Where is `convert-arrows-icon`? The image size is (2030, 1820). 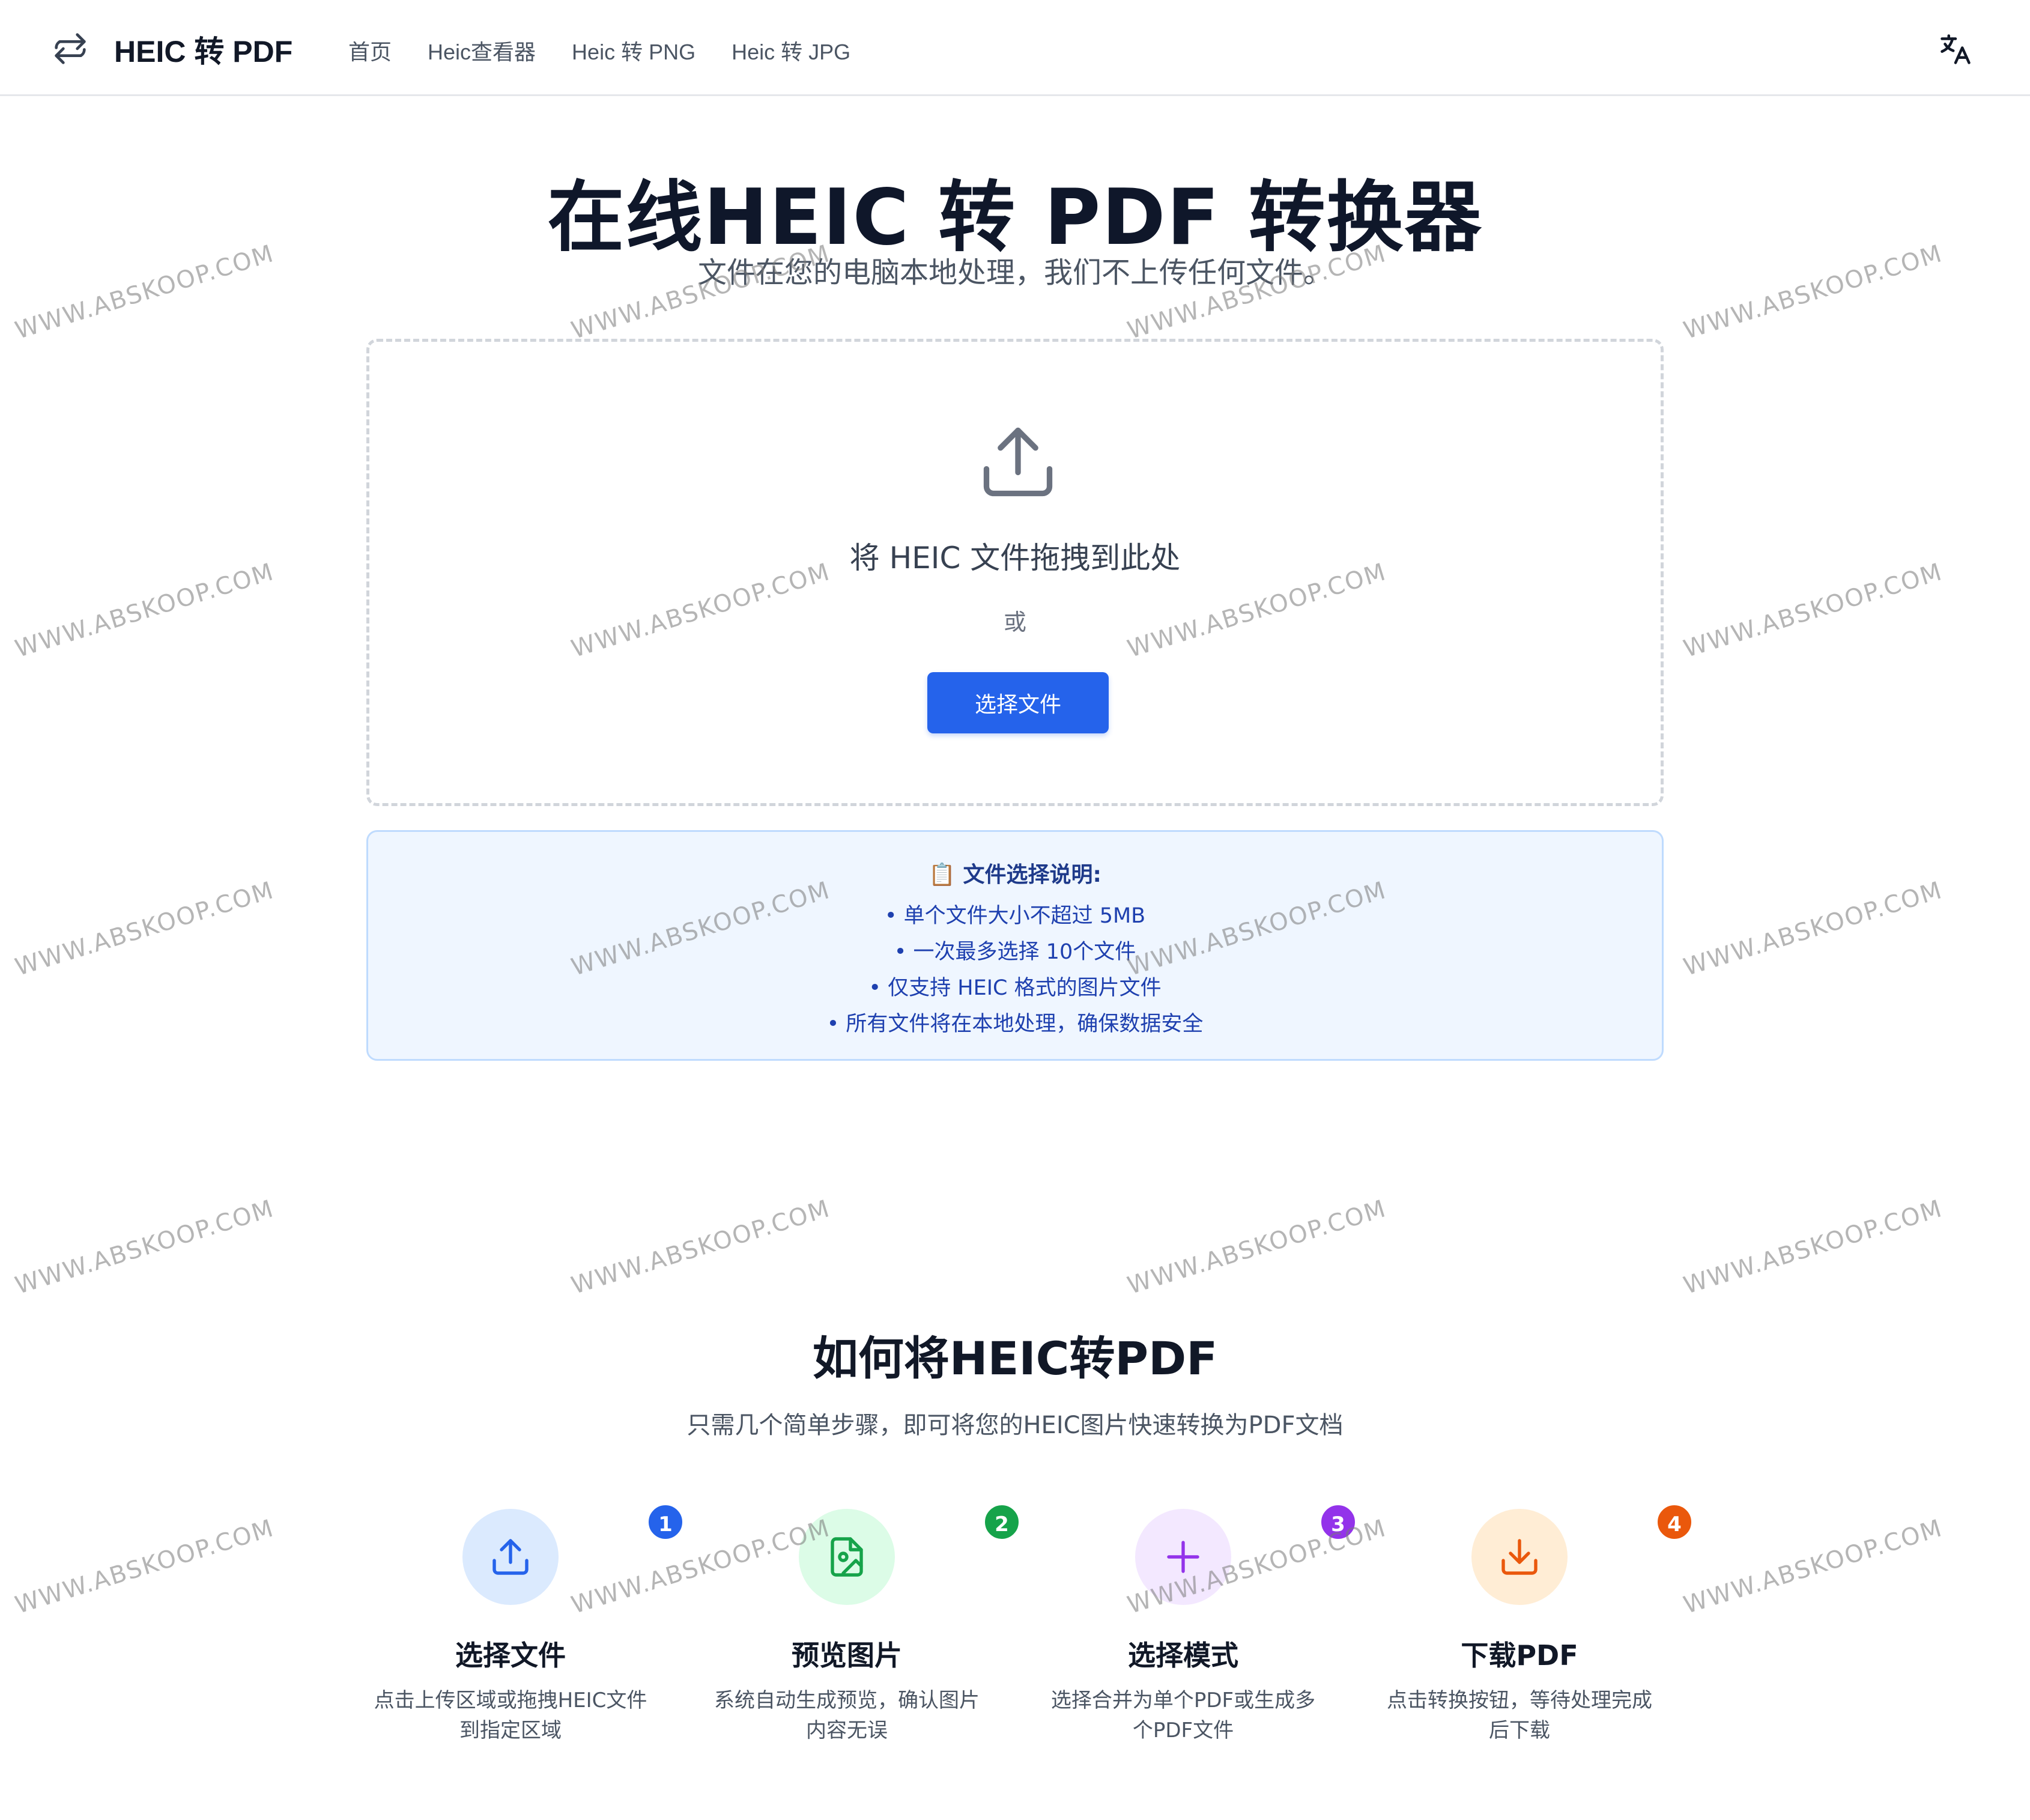
convert-arrows-icon is located at coordinates (70, 49).